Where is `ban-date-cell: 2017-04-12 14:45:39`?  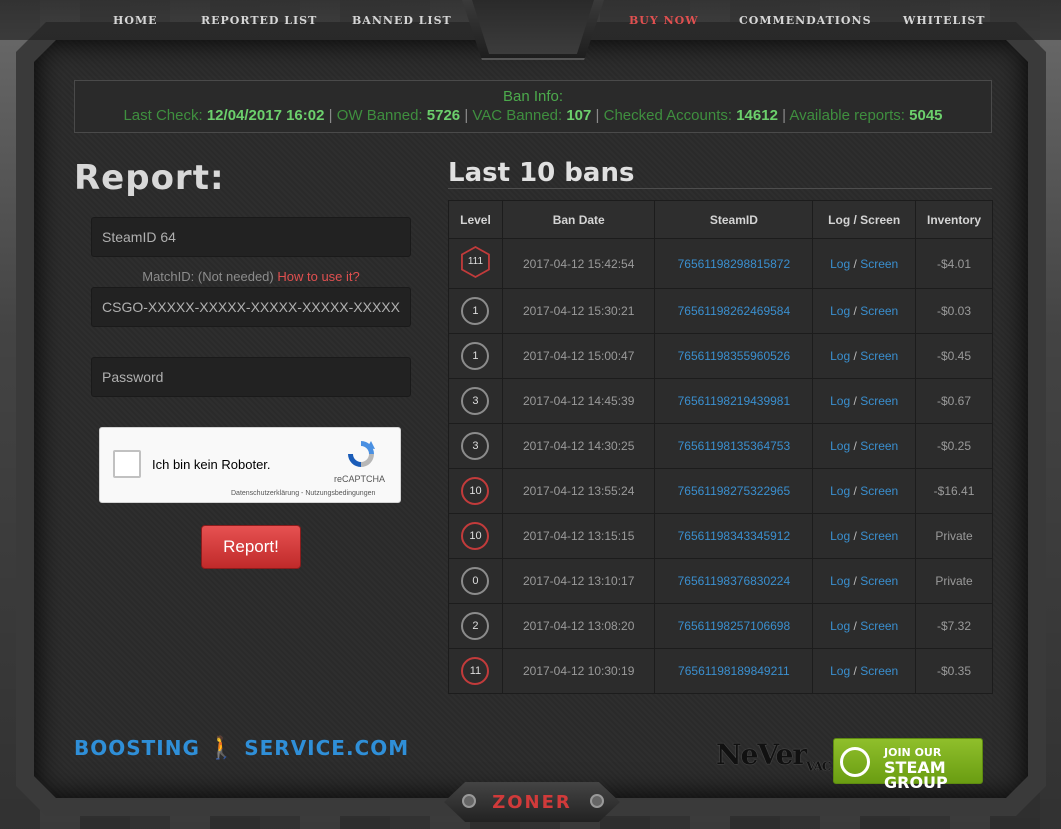
ban-date-cell: 2017-04-12 14:45:39 is located at coordinates (578, 401).